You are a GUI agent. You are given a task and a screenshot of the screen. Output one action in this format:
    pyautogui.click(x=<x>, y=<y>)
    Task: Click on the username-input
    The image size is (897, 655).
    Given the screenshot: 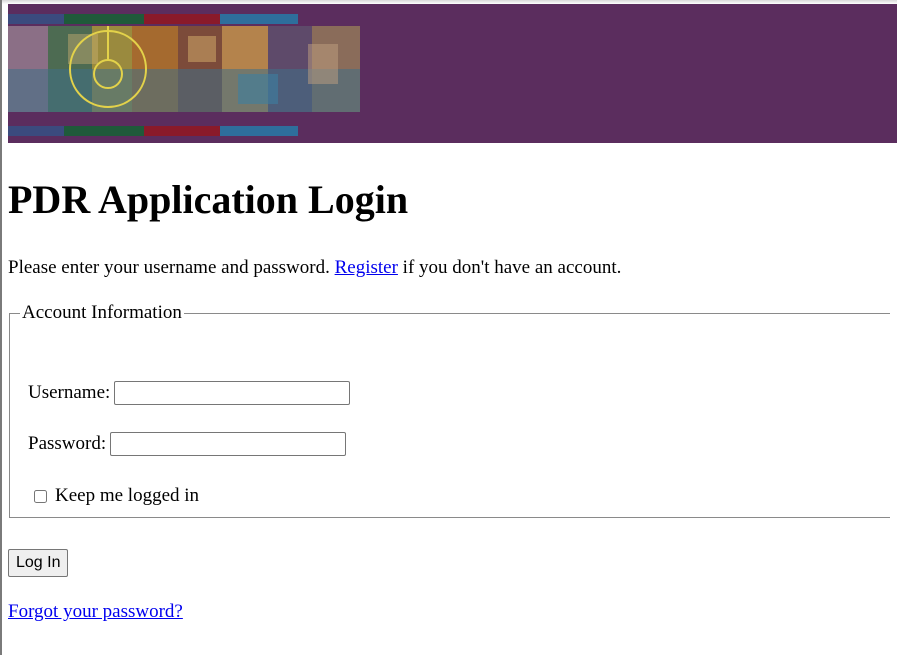 What is the action you would take?
    pyautogui.click(x=232, y=393)
    